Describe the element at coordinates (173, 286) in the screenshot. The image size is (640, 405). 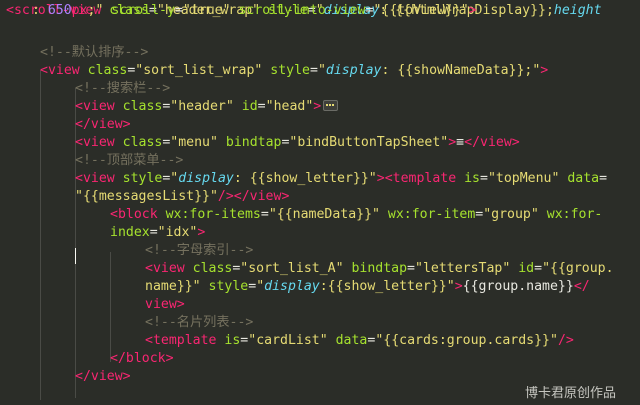
I see `code-token: name}}"` at that location.